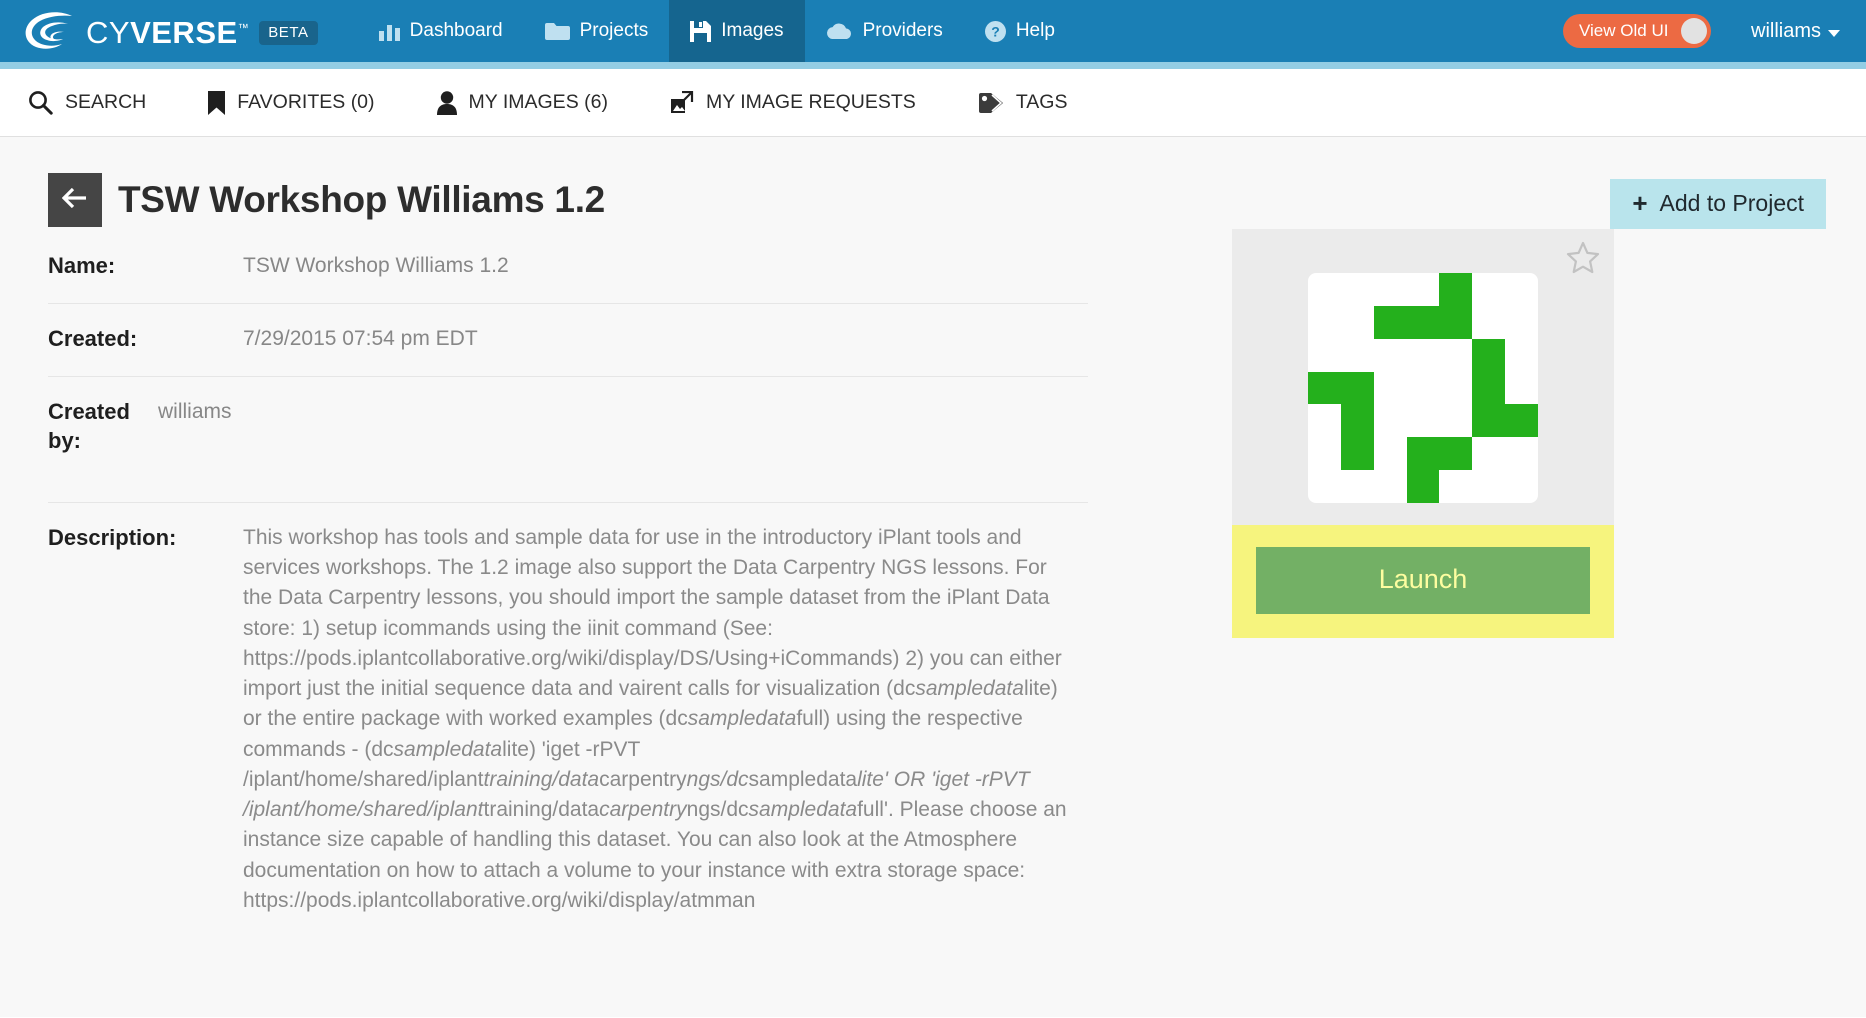 This screenshot has height=1018, width=1866. Describe the element at coordinates (933, 65) in the screenshot. I see `navbar-divider` at that location.